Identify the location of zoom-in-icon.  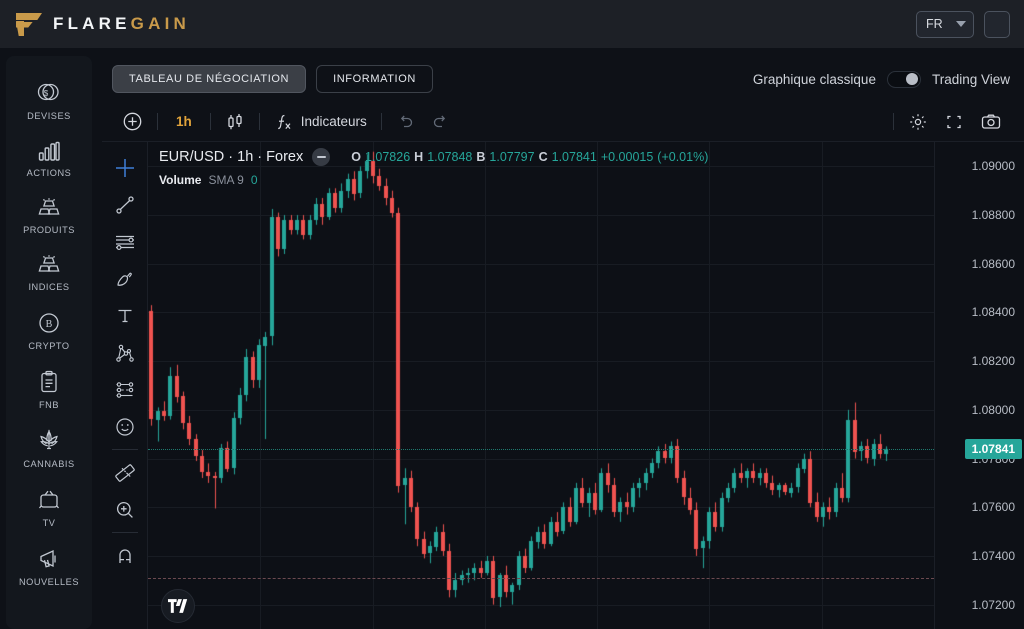
(124, 509).